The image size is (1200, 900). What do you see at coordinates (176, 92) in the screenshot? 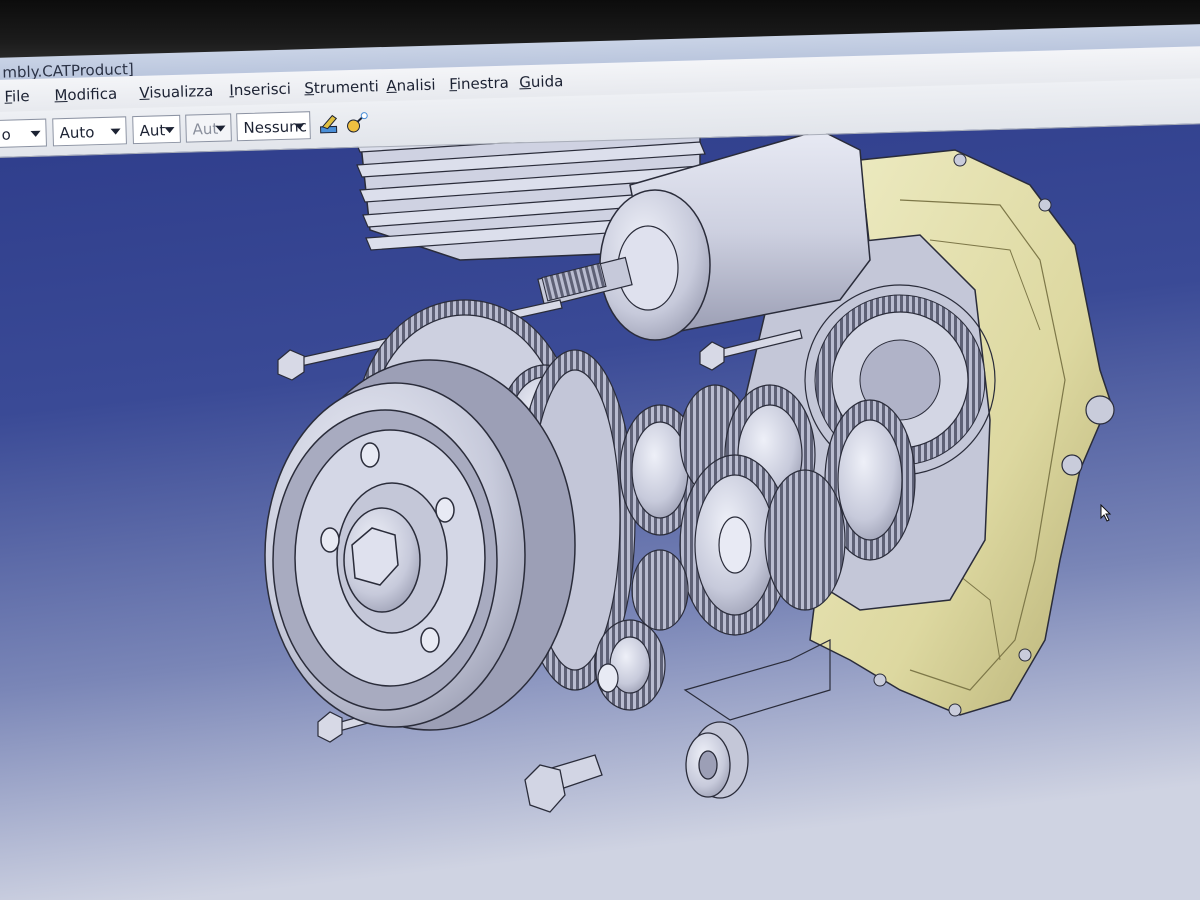
I see `menu-visualizza: Visualizza` at bounding box center [176, 92].